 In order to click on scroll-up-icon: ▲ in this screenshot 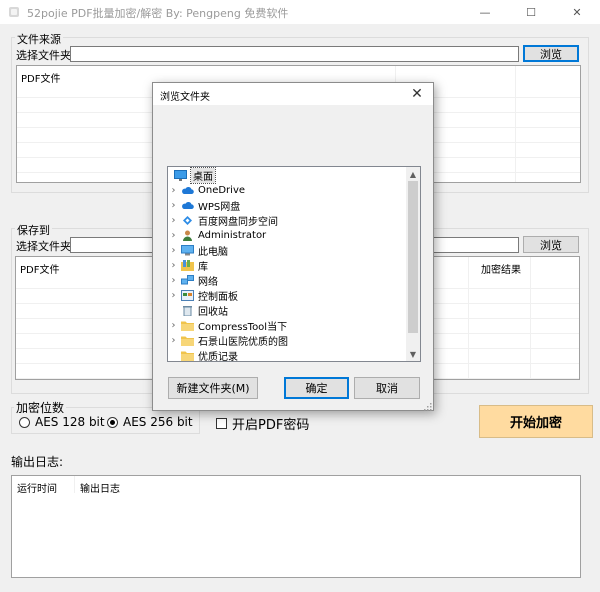, I will do `click(413, 174)`.